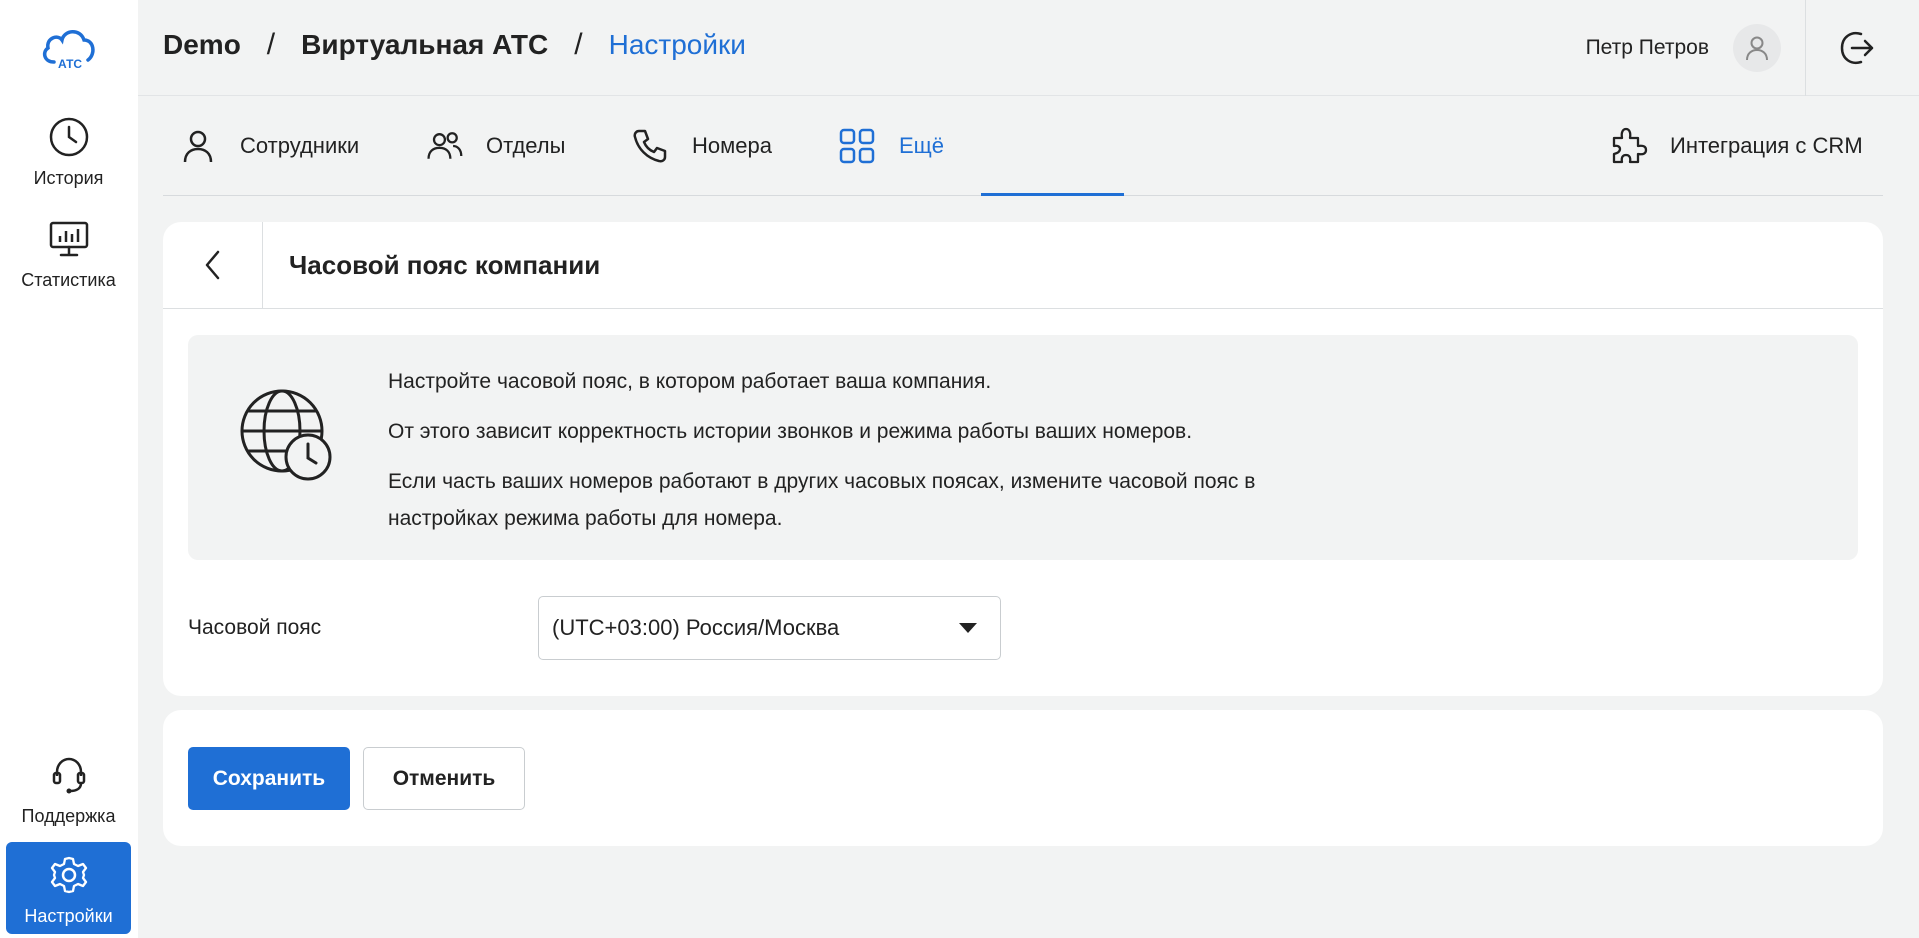  What do you see at coordinates (70, 64) in the screenshot?
I see `logo-text: АТС` at bounding box center [70, 64].